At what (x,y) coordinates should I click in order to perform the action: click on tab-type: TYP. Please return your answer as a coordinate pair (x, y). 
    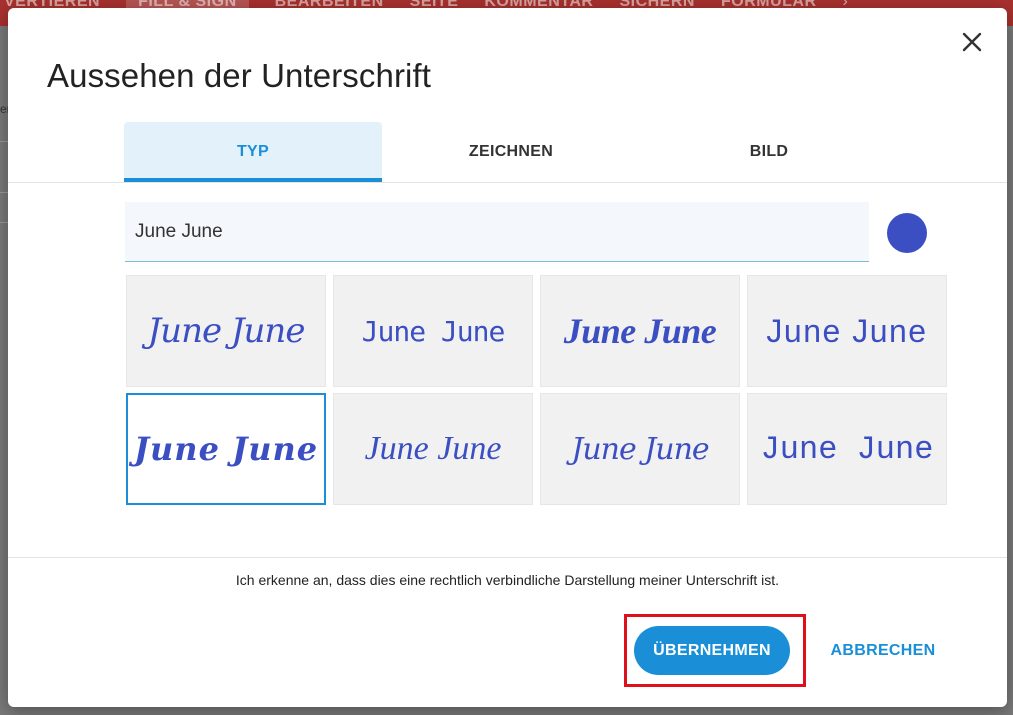
    Looking at the image, I should click on (253, 152).